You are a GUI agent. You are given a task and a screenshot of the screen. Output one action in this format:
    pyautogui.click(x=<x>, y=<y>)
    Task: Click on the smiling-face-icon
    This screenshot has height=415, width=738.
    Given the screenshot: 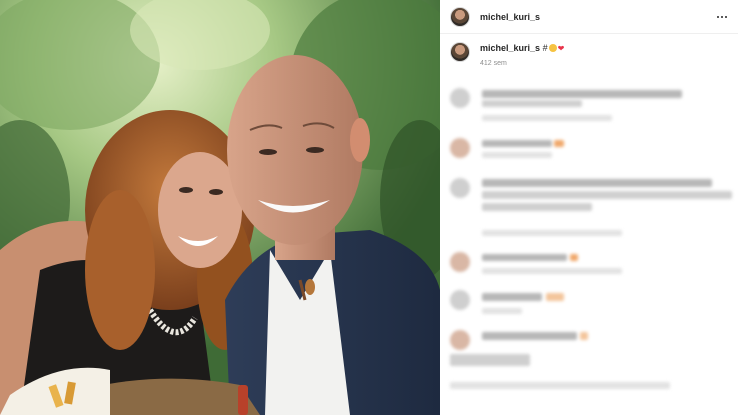 What is the action you would take?
    pyautogui.click(x=552, y=48)
    